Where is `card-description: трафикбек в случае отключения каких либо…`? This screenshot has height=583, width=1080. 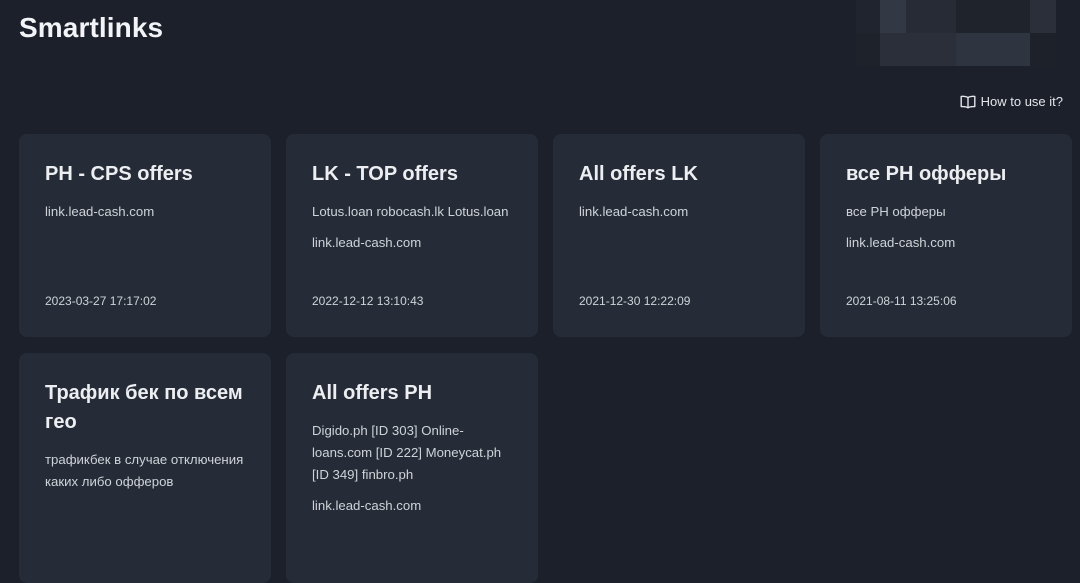
card-description: трафикбек в случае отключения каких либо… is located at coordinates (144, 470).